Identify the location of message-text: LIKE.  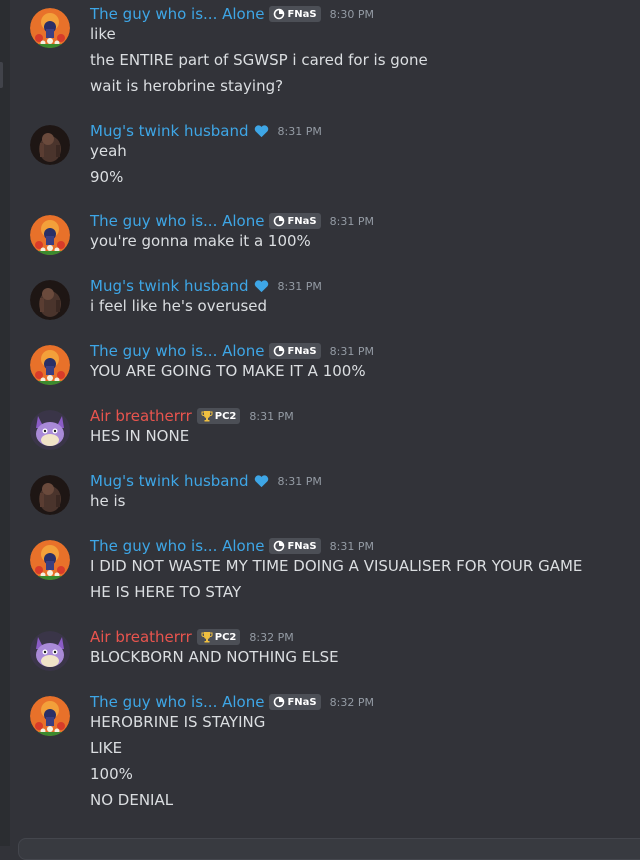
(106, 748).